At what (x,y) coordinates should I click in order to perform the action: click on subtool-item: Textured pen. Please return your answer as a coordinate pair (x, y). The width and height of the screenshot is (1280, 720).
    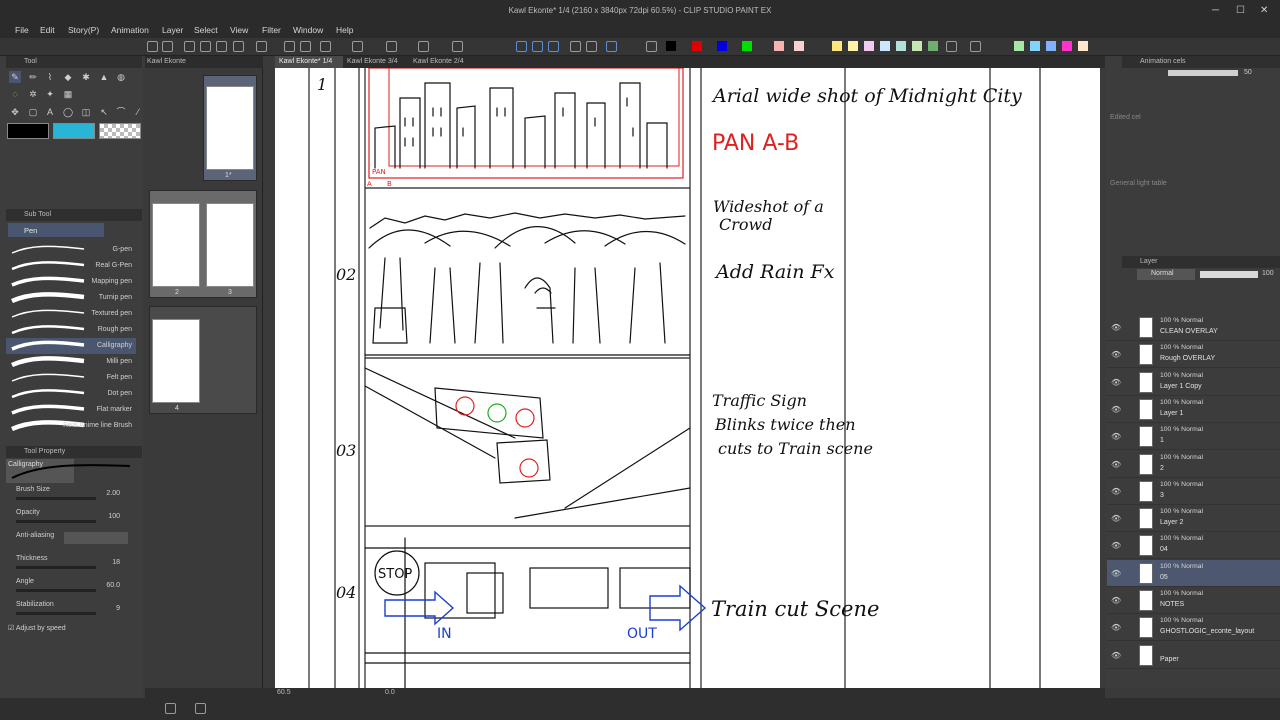
    Looking at the image, I should click on (71, 314).